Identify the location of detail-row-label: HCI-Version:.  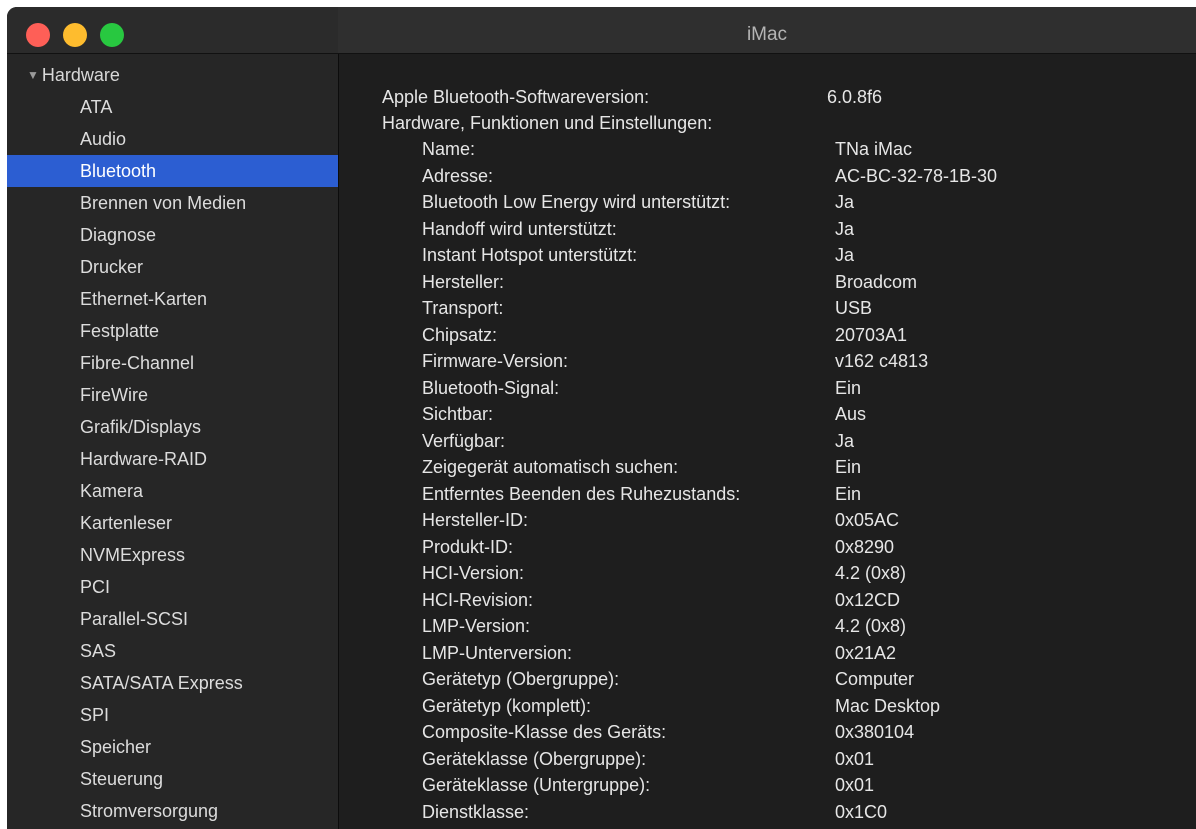
(473, 573).